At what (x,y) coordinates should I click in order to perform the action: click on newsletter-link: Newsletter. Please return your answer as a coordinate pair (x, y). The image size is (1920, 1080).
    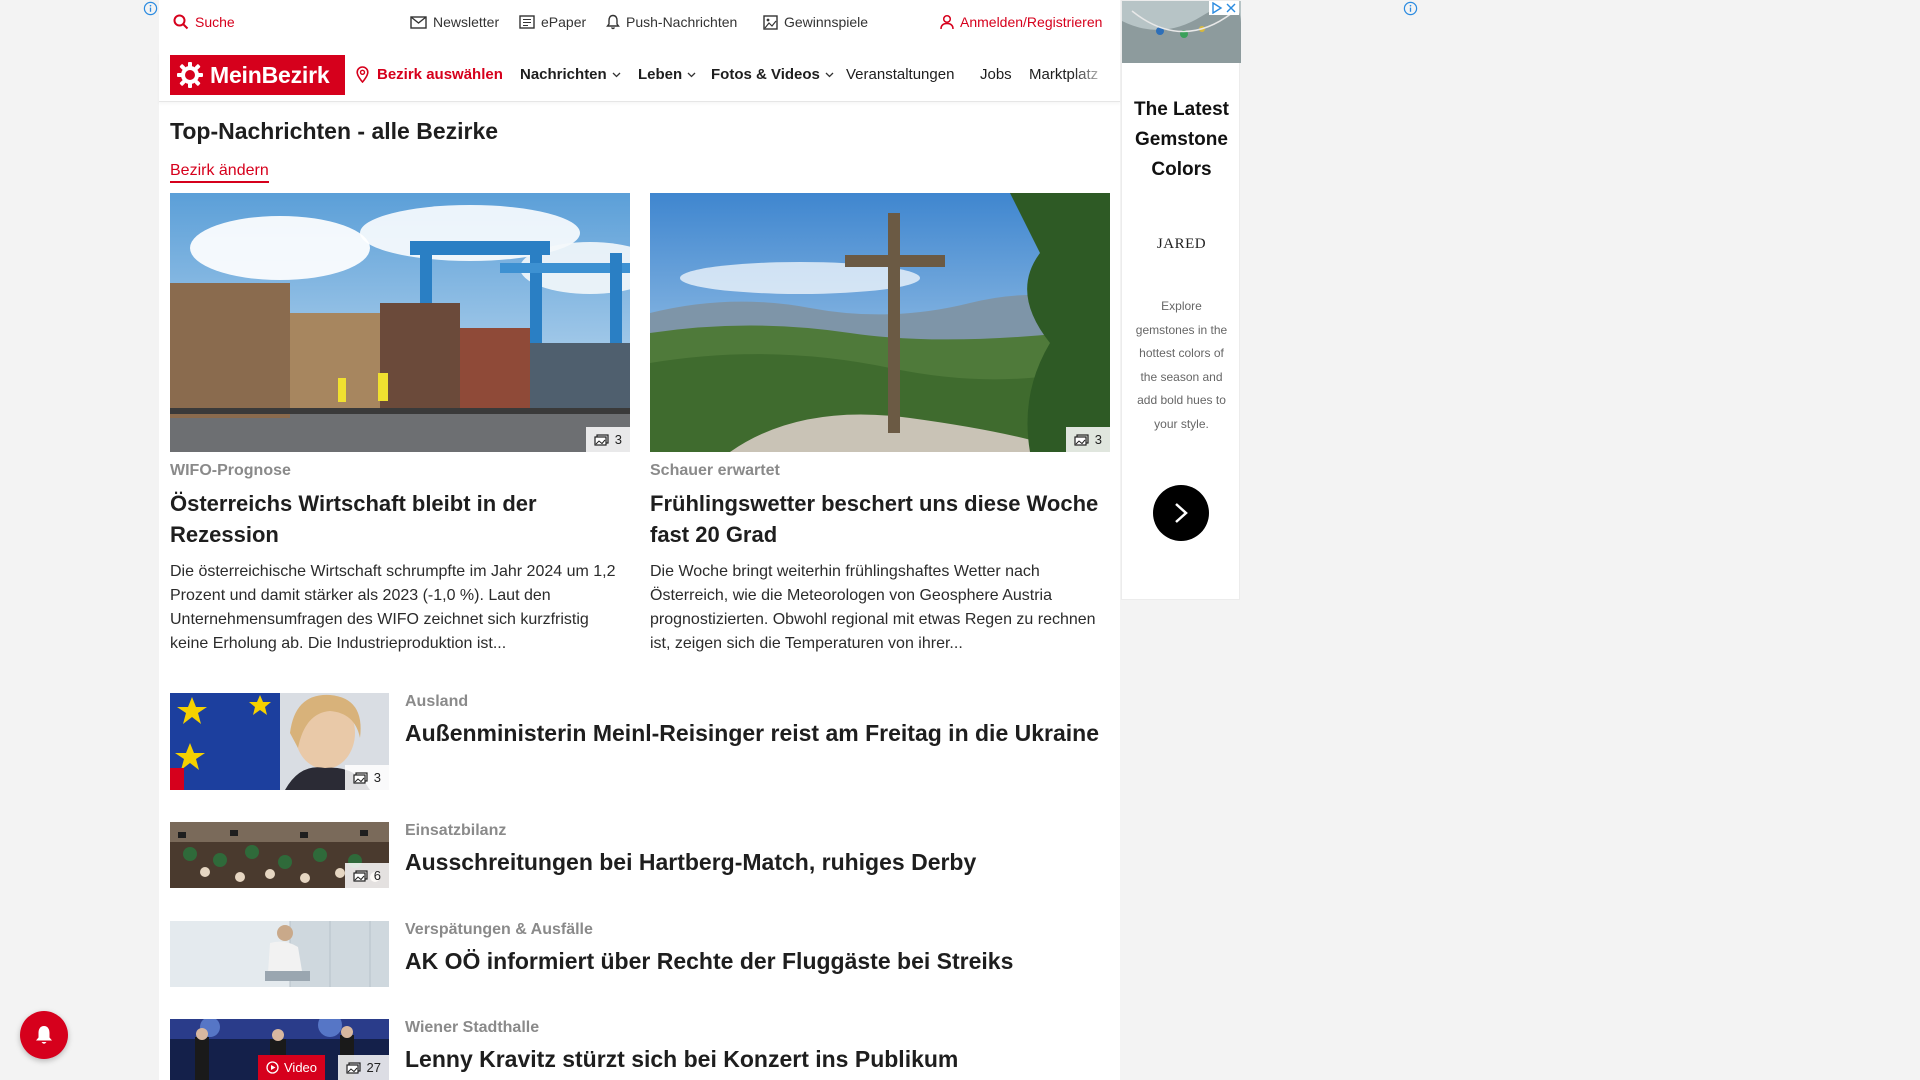
    Looking at the image, I should click on (454, 22).